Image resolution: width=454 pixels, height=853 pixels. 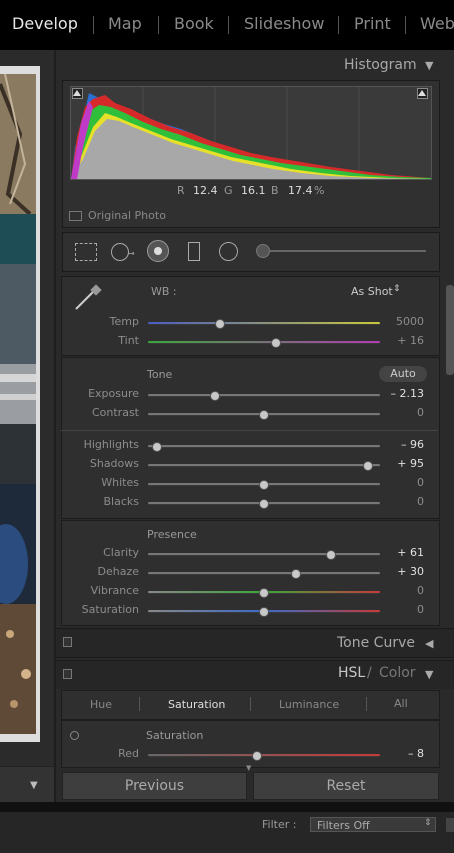 I want to click on hsl-toggle, so click(x=67, y=674).